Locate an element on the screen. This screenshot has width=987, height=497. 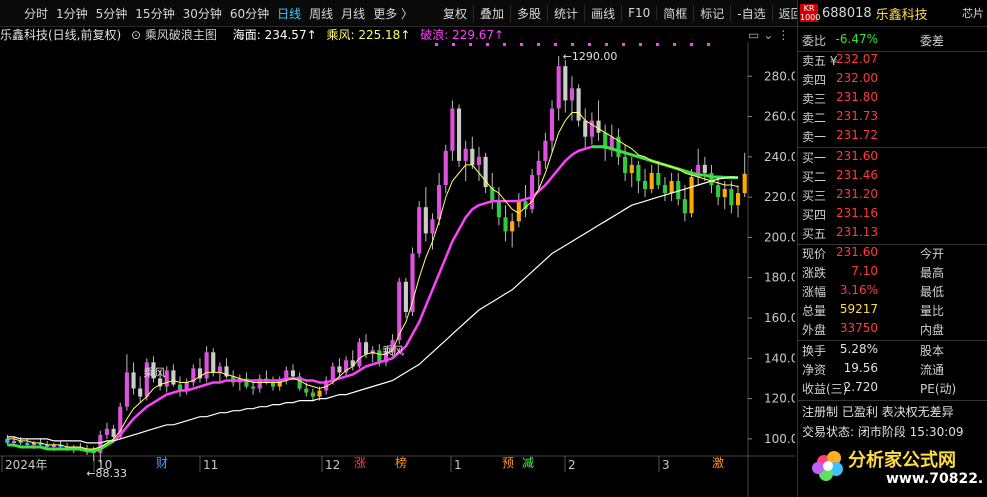
tool-button-8: -自选 is located at coordinates (752, 13).